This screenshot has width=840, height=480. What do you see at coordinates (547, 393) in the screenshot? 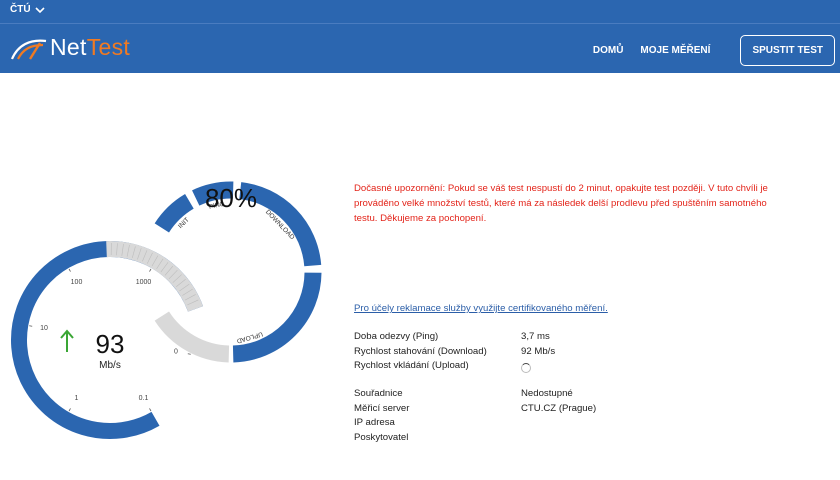
I see `info-value: Nedostupné` at bounding box center [547, 393].